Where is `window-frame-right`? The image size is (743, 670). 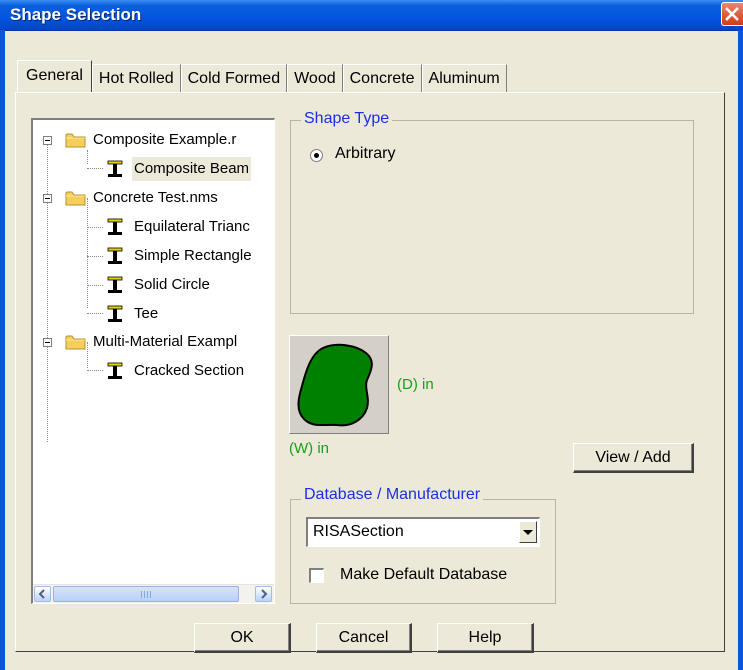
window-frame-right is located at coordinates (740, 350).